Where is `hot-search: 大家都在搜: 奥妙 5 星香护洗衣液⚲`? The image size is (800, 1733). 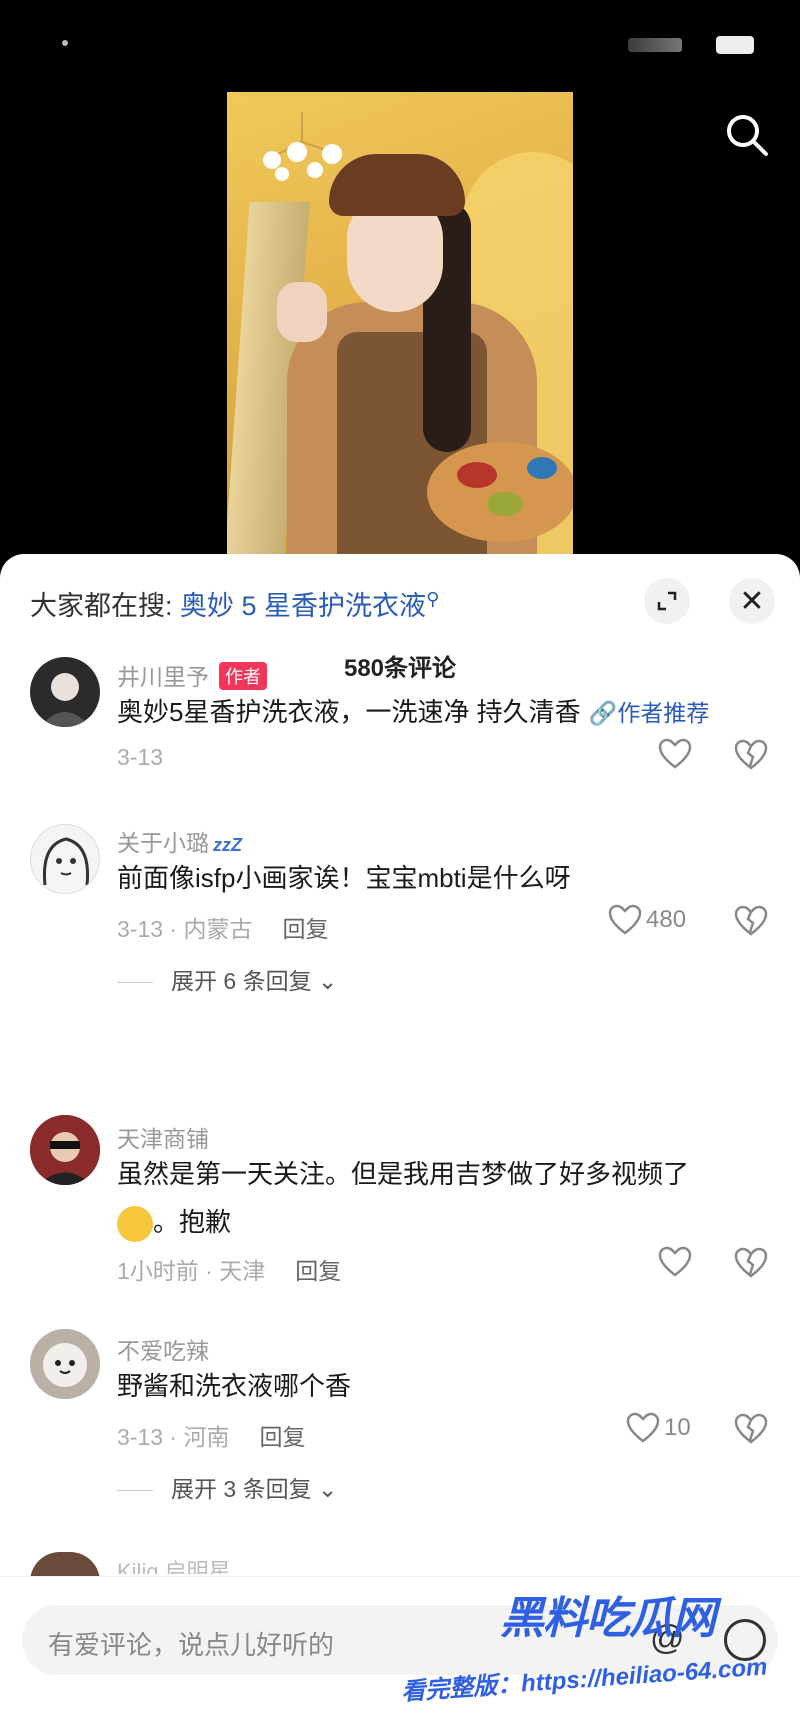
hot-search: 大家都在搜: 奥妙 5 星香护洗衣液⚲ is located at coordinates (234, 603).